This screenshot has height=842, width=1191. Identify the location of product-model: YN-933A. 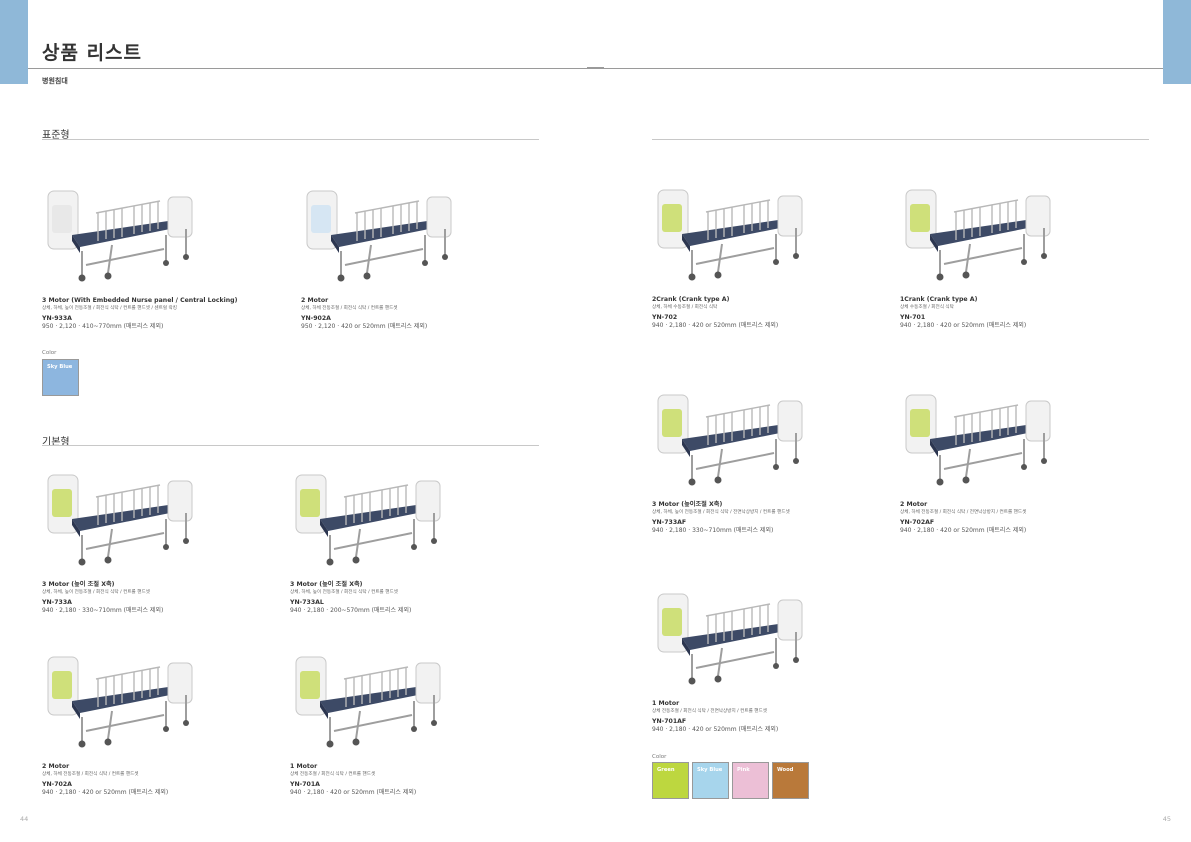
(57, 318).